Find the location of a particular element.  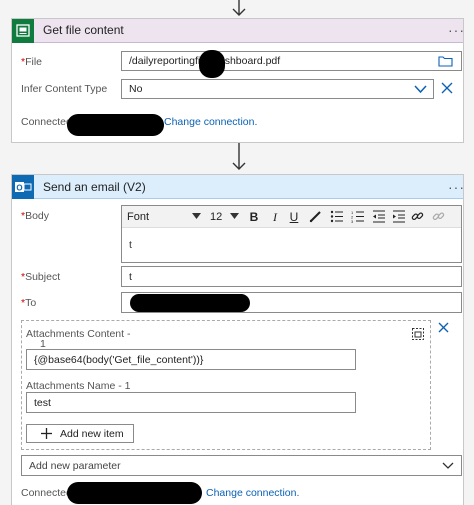

add-new-item-label: Add new item is located at coordinates (92, 433).